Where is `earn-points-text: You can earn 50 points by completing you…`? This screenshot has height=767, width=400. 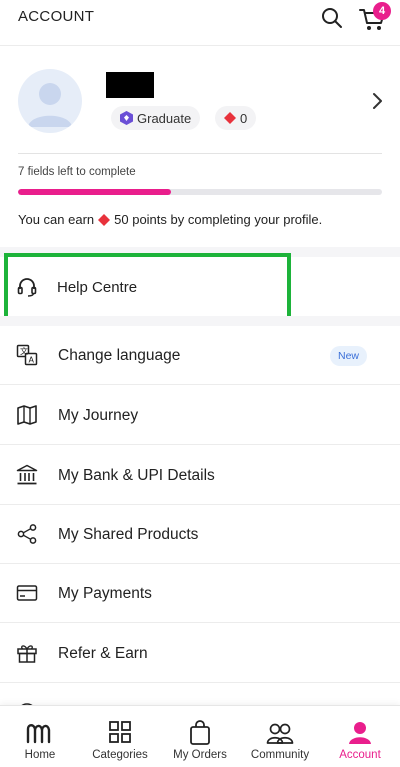
earn-points-text: You can earn 50 points by completing you… is located at coordinates (170, 219).